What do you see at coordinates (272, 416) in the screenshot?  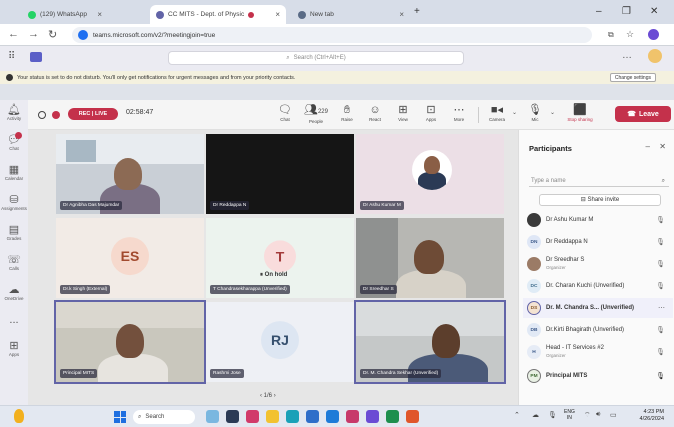 I see `file-explorer-icon` at bounding box center [272, 416].